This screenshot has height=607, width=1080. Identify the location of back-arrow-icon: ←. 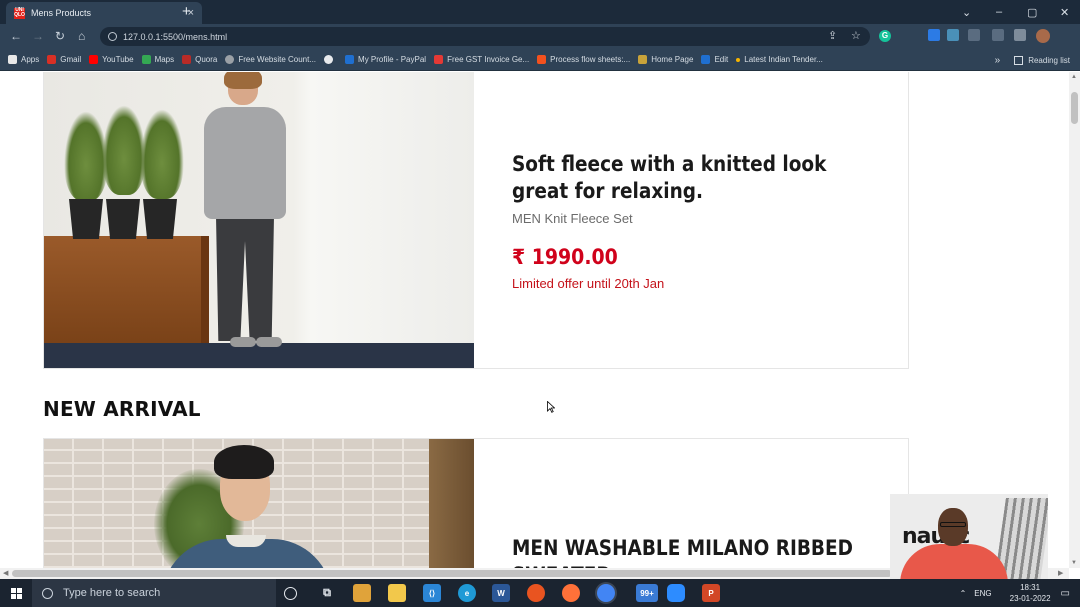
(16, 36).